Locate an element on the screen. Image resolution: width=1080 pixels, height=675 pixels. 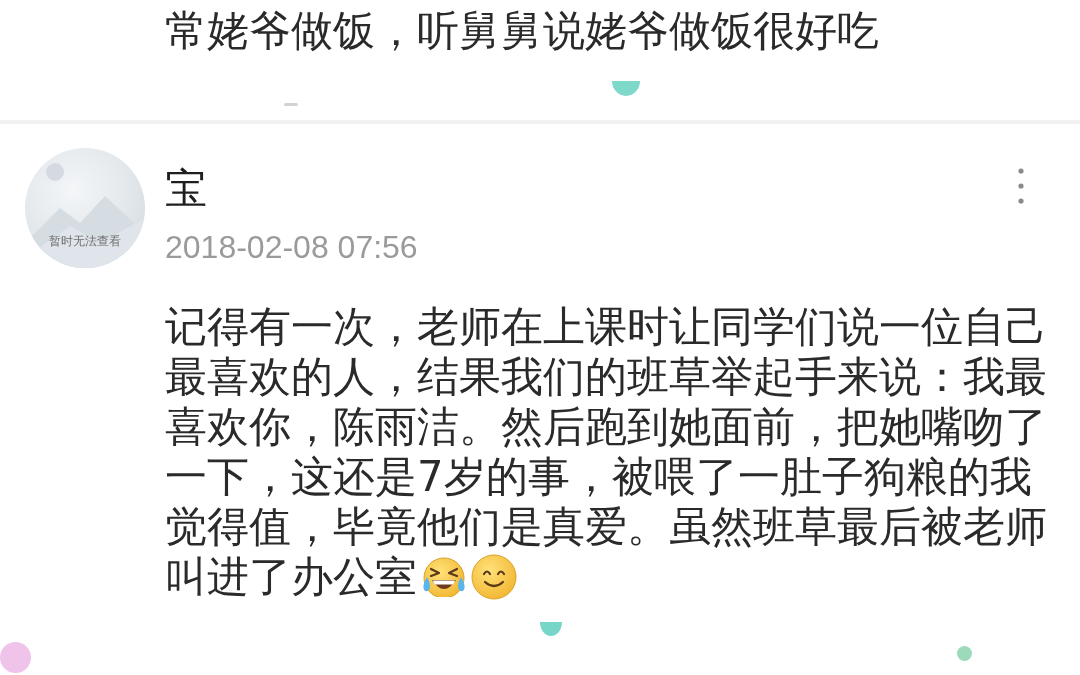
laughing-tears-face-icon is located at coordinates (444, 577).